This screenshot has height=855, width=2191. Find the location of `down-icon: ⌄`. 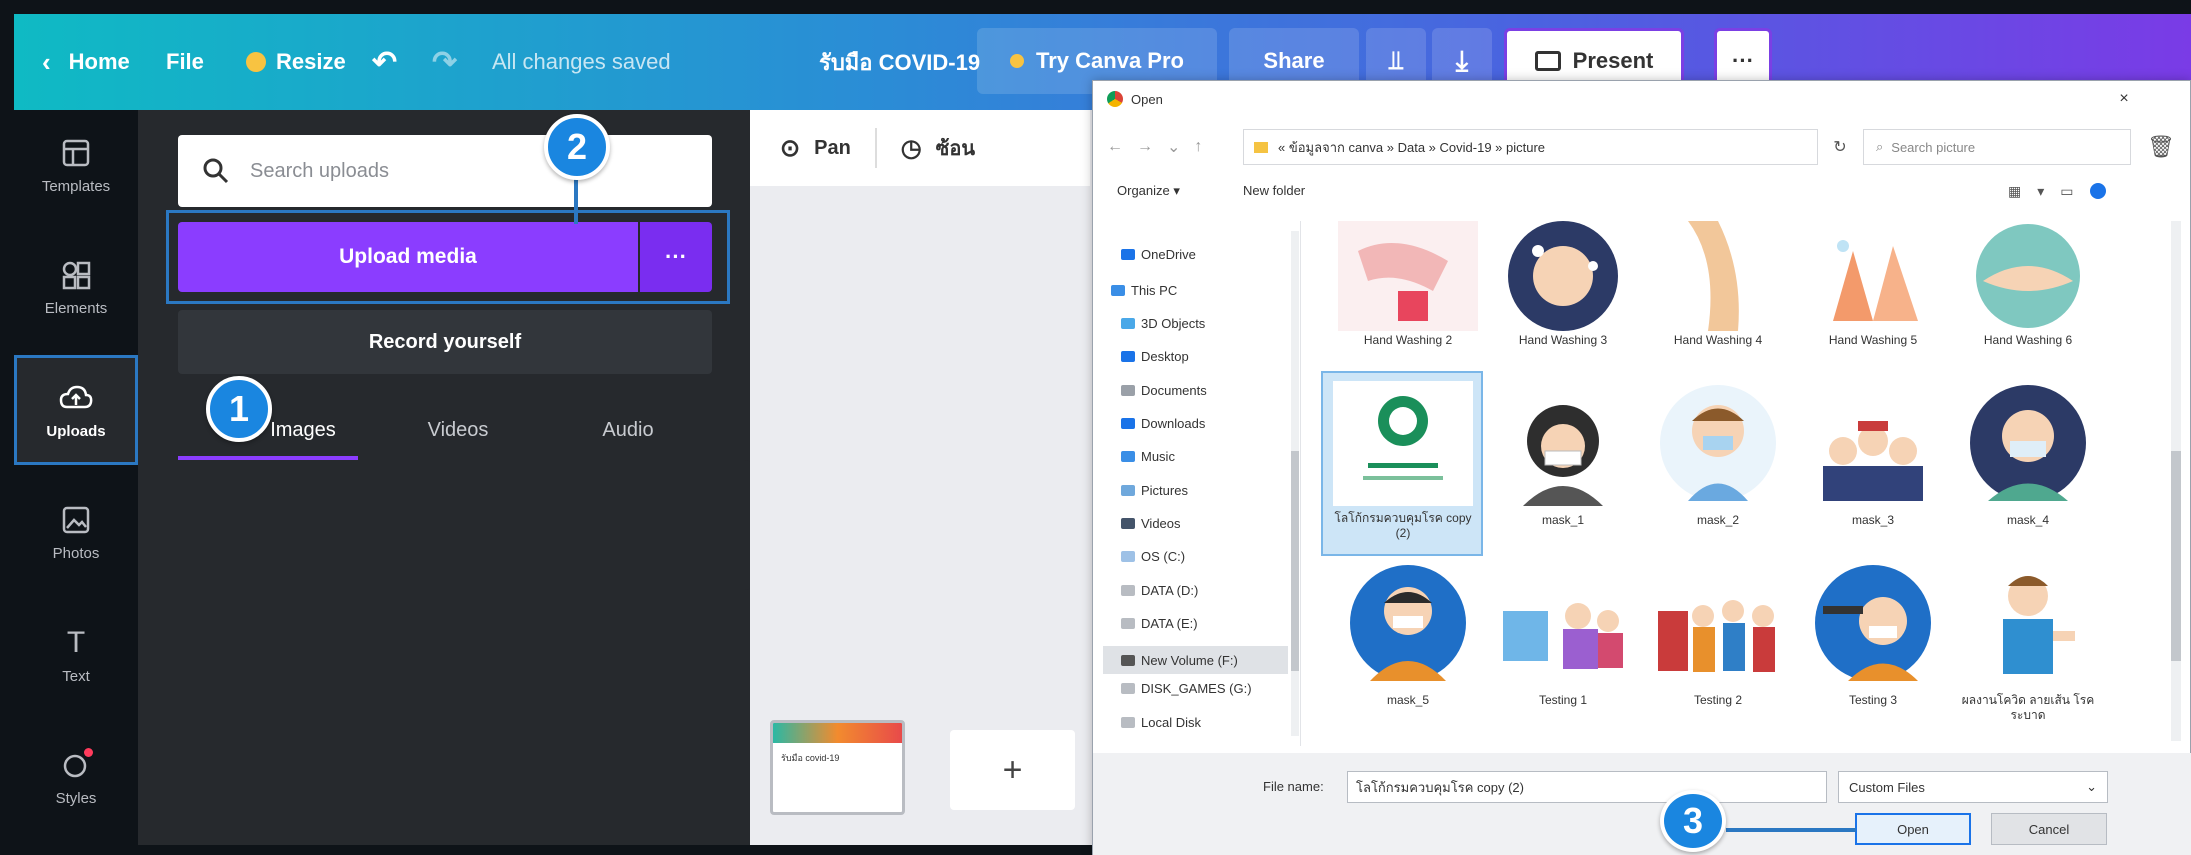

down-icon: ⌄ is located at coordinates (1173, 147).